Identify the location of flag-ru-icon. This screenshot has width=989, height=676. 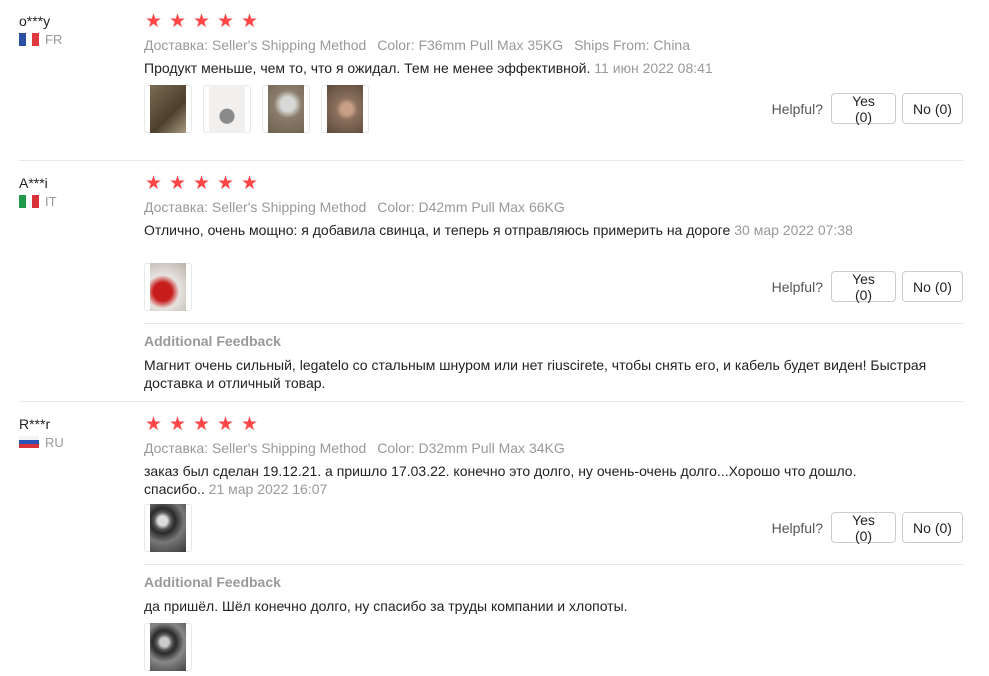
(29, 442).